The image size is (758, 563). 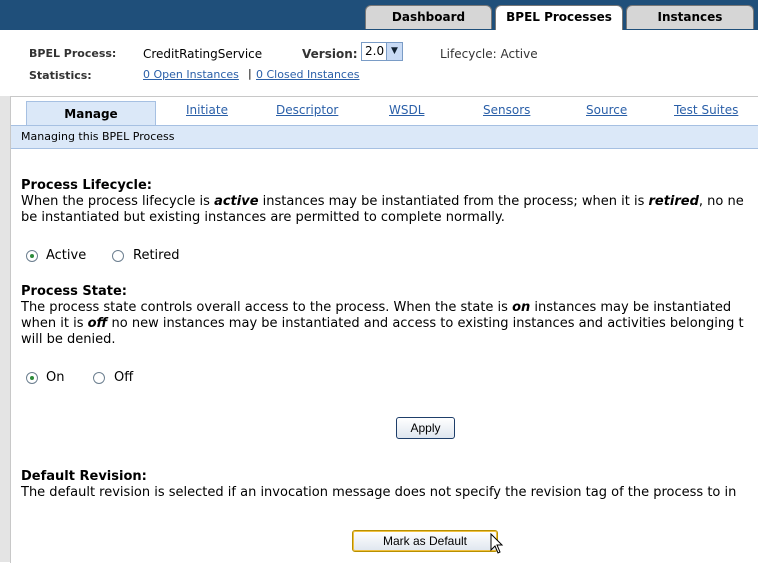 I want to click on process-label: BPEL Process:, so click(x=73, y=53).